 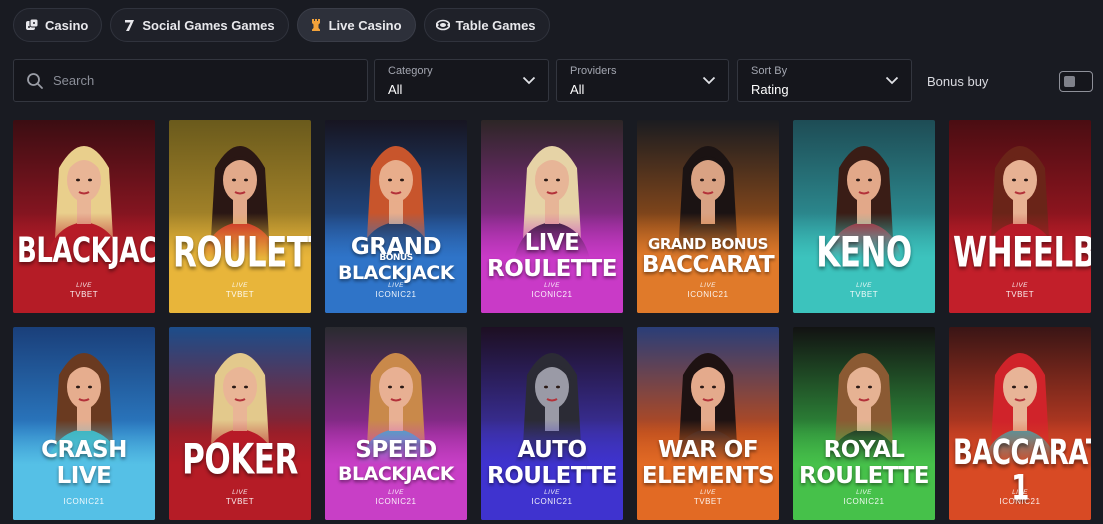 I want to click on game-title: POKER, so click(x=240, y=460).